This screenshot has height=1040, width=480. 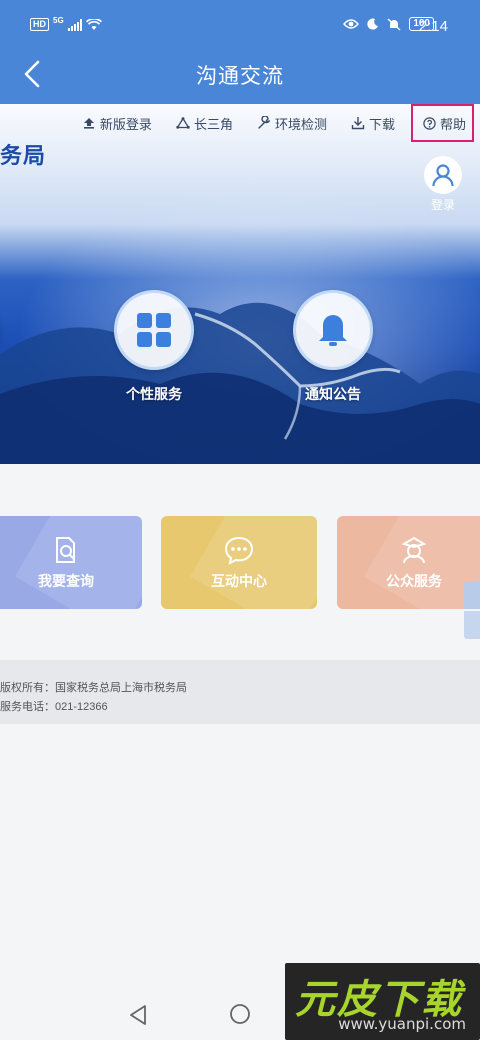 I want to click on service-personal: 个性服务, so click(x=154, y=347).